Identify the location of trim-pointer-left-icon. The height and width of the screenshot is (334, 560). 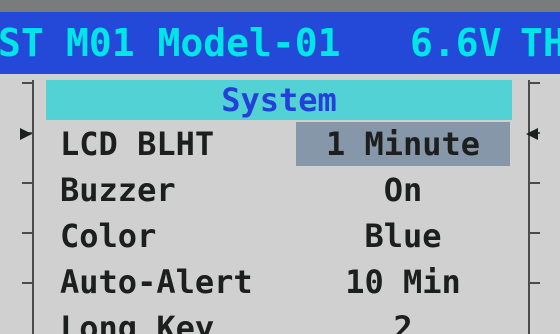
(532, 134).